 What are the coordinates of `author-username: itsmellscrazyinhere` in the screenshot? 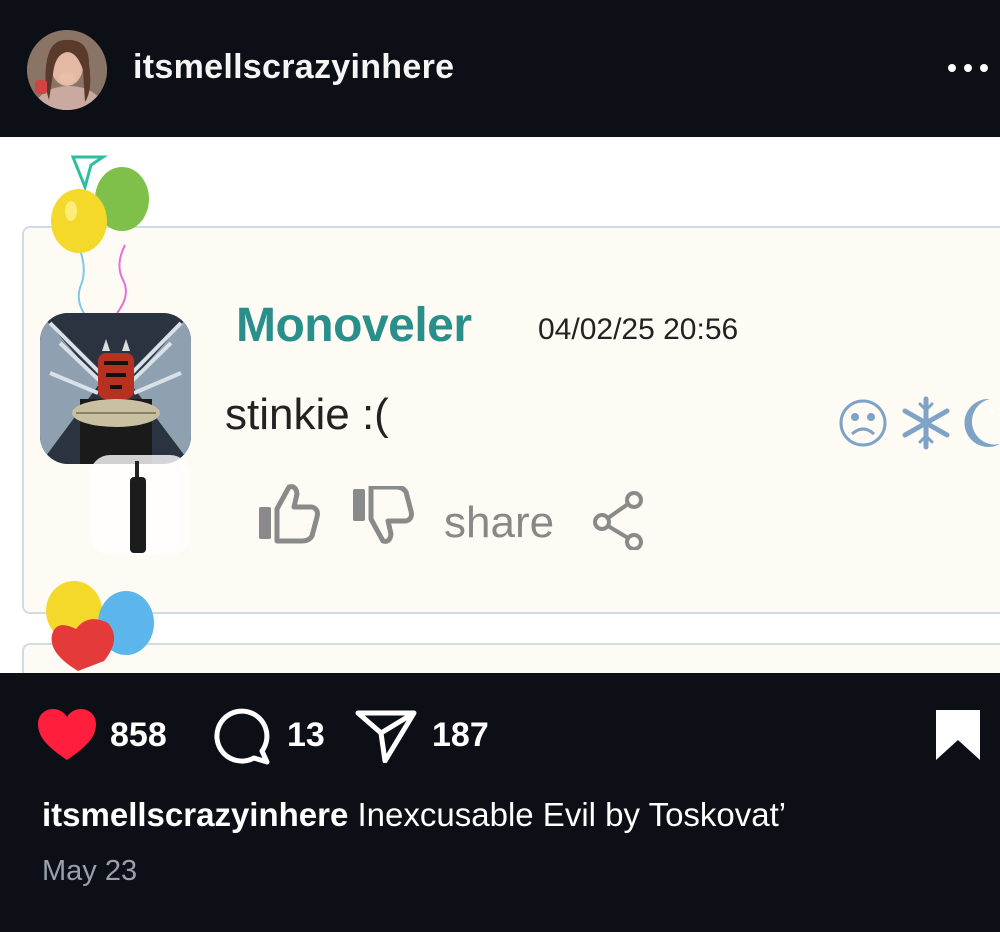 It's located at (293, 67).